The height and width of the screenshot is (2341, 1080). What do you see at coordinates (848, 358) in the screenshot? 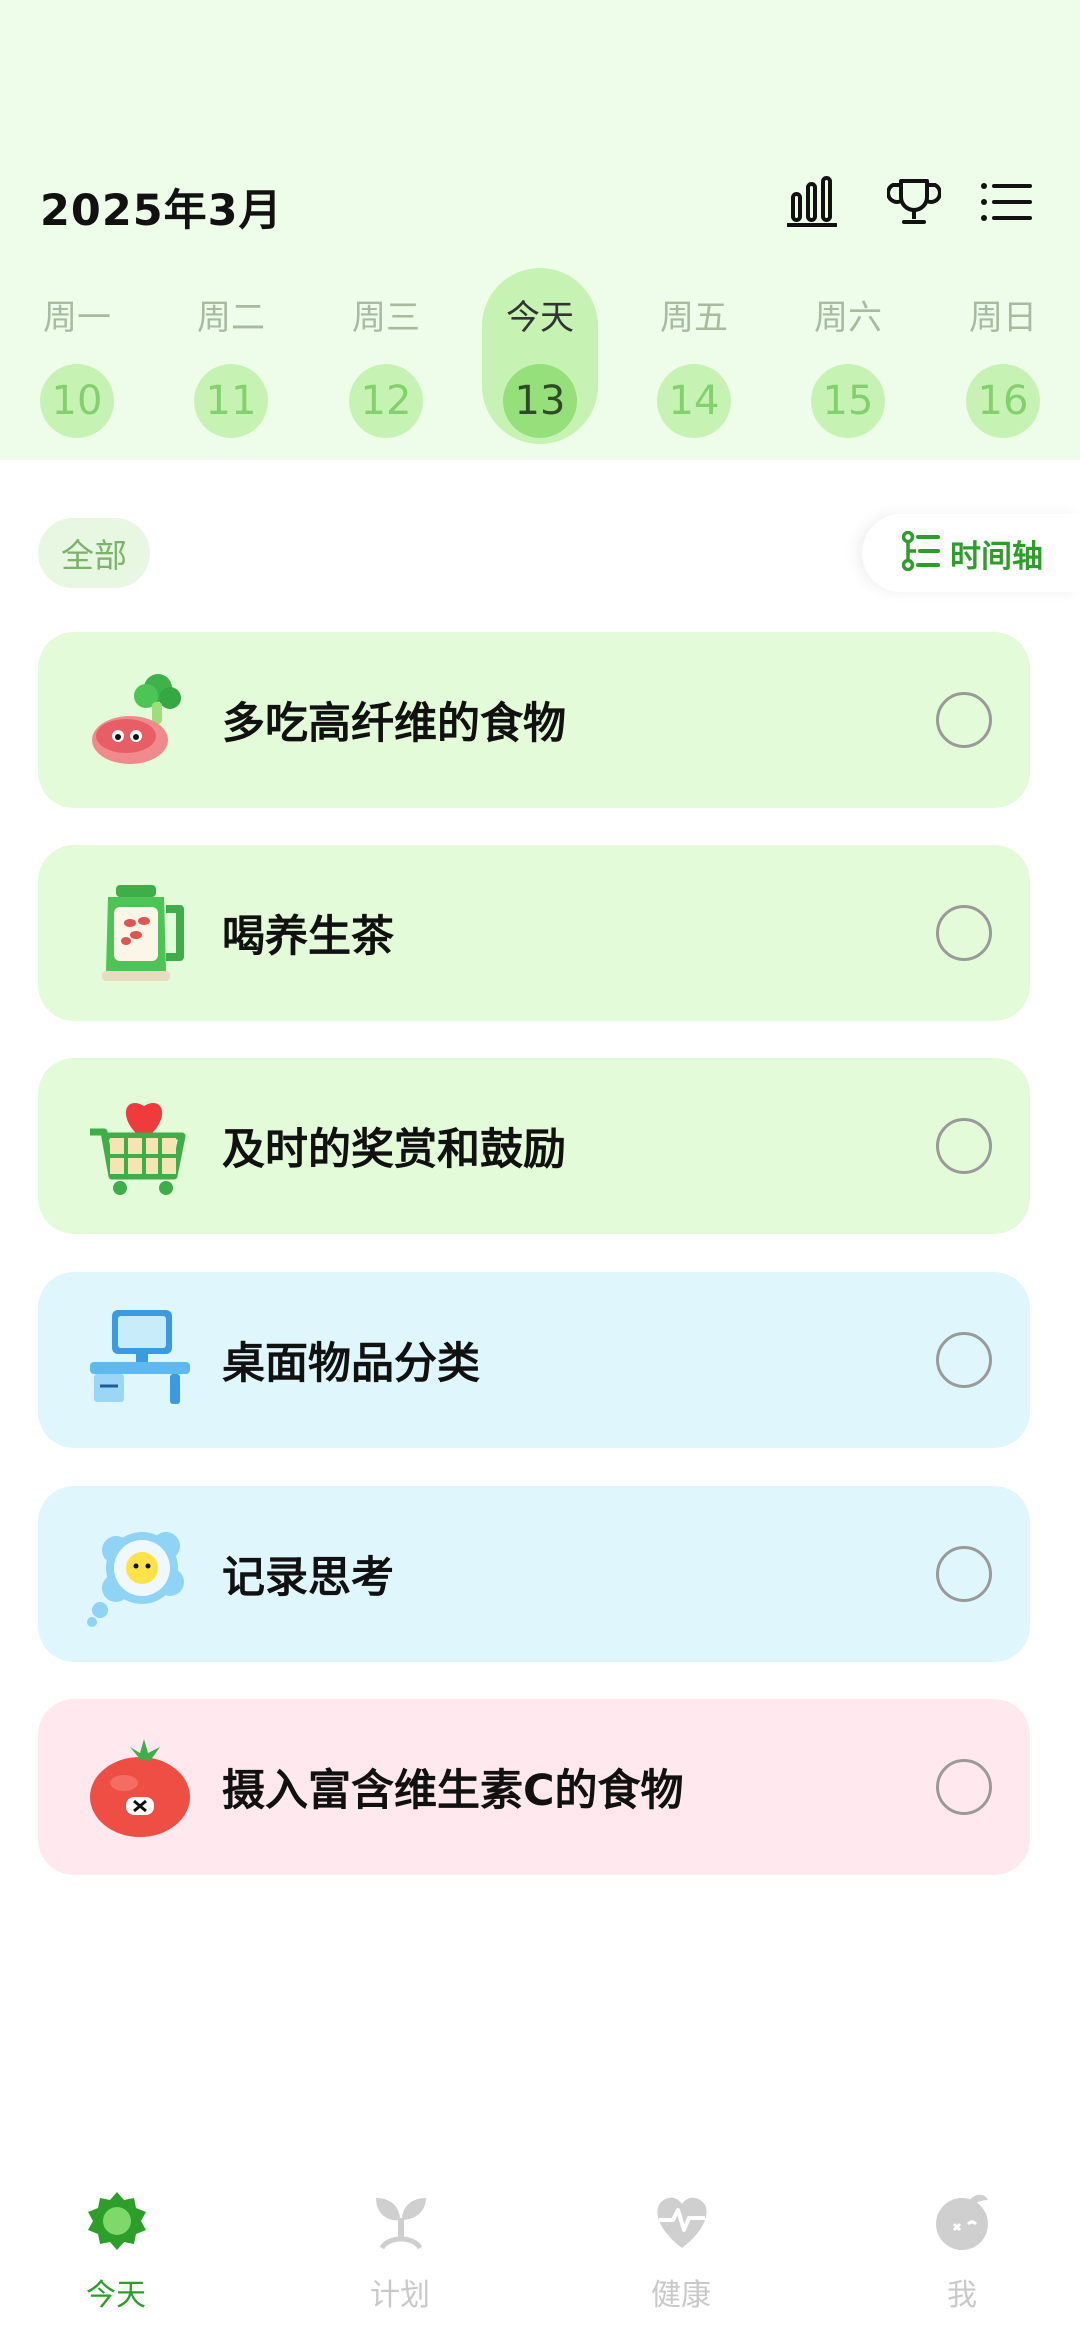
I see `day-sat: 周六 15` at bounding box center [848, 358].